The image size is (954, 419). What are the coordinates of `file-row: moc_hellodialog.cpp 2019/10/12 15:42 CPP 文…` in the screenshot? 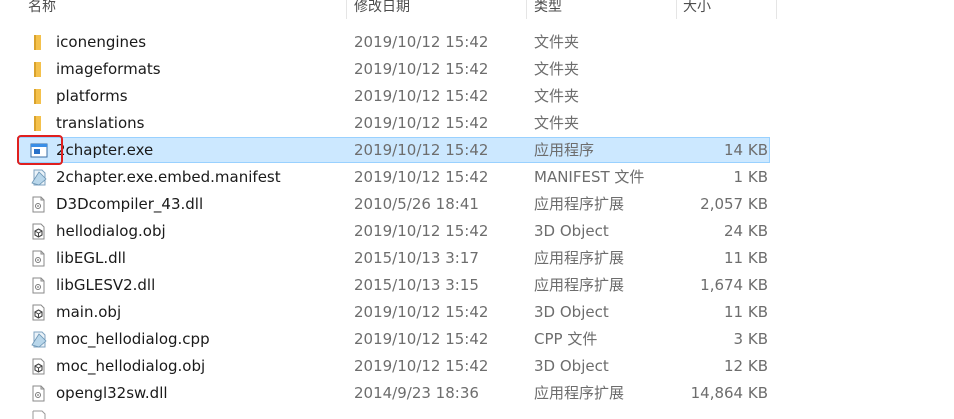 It's located at (477, 339).